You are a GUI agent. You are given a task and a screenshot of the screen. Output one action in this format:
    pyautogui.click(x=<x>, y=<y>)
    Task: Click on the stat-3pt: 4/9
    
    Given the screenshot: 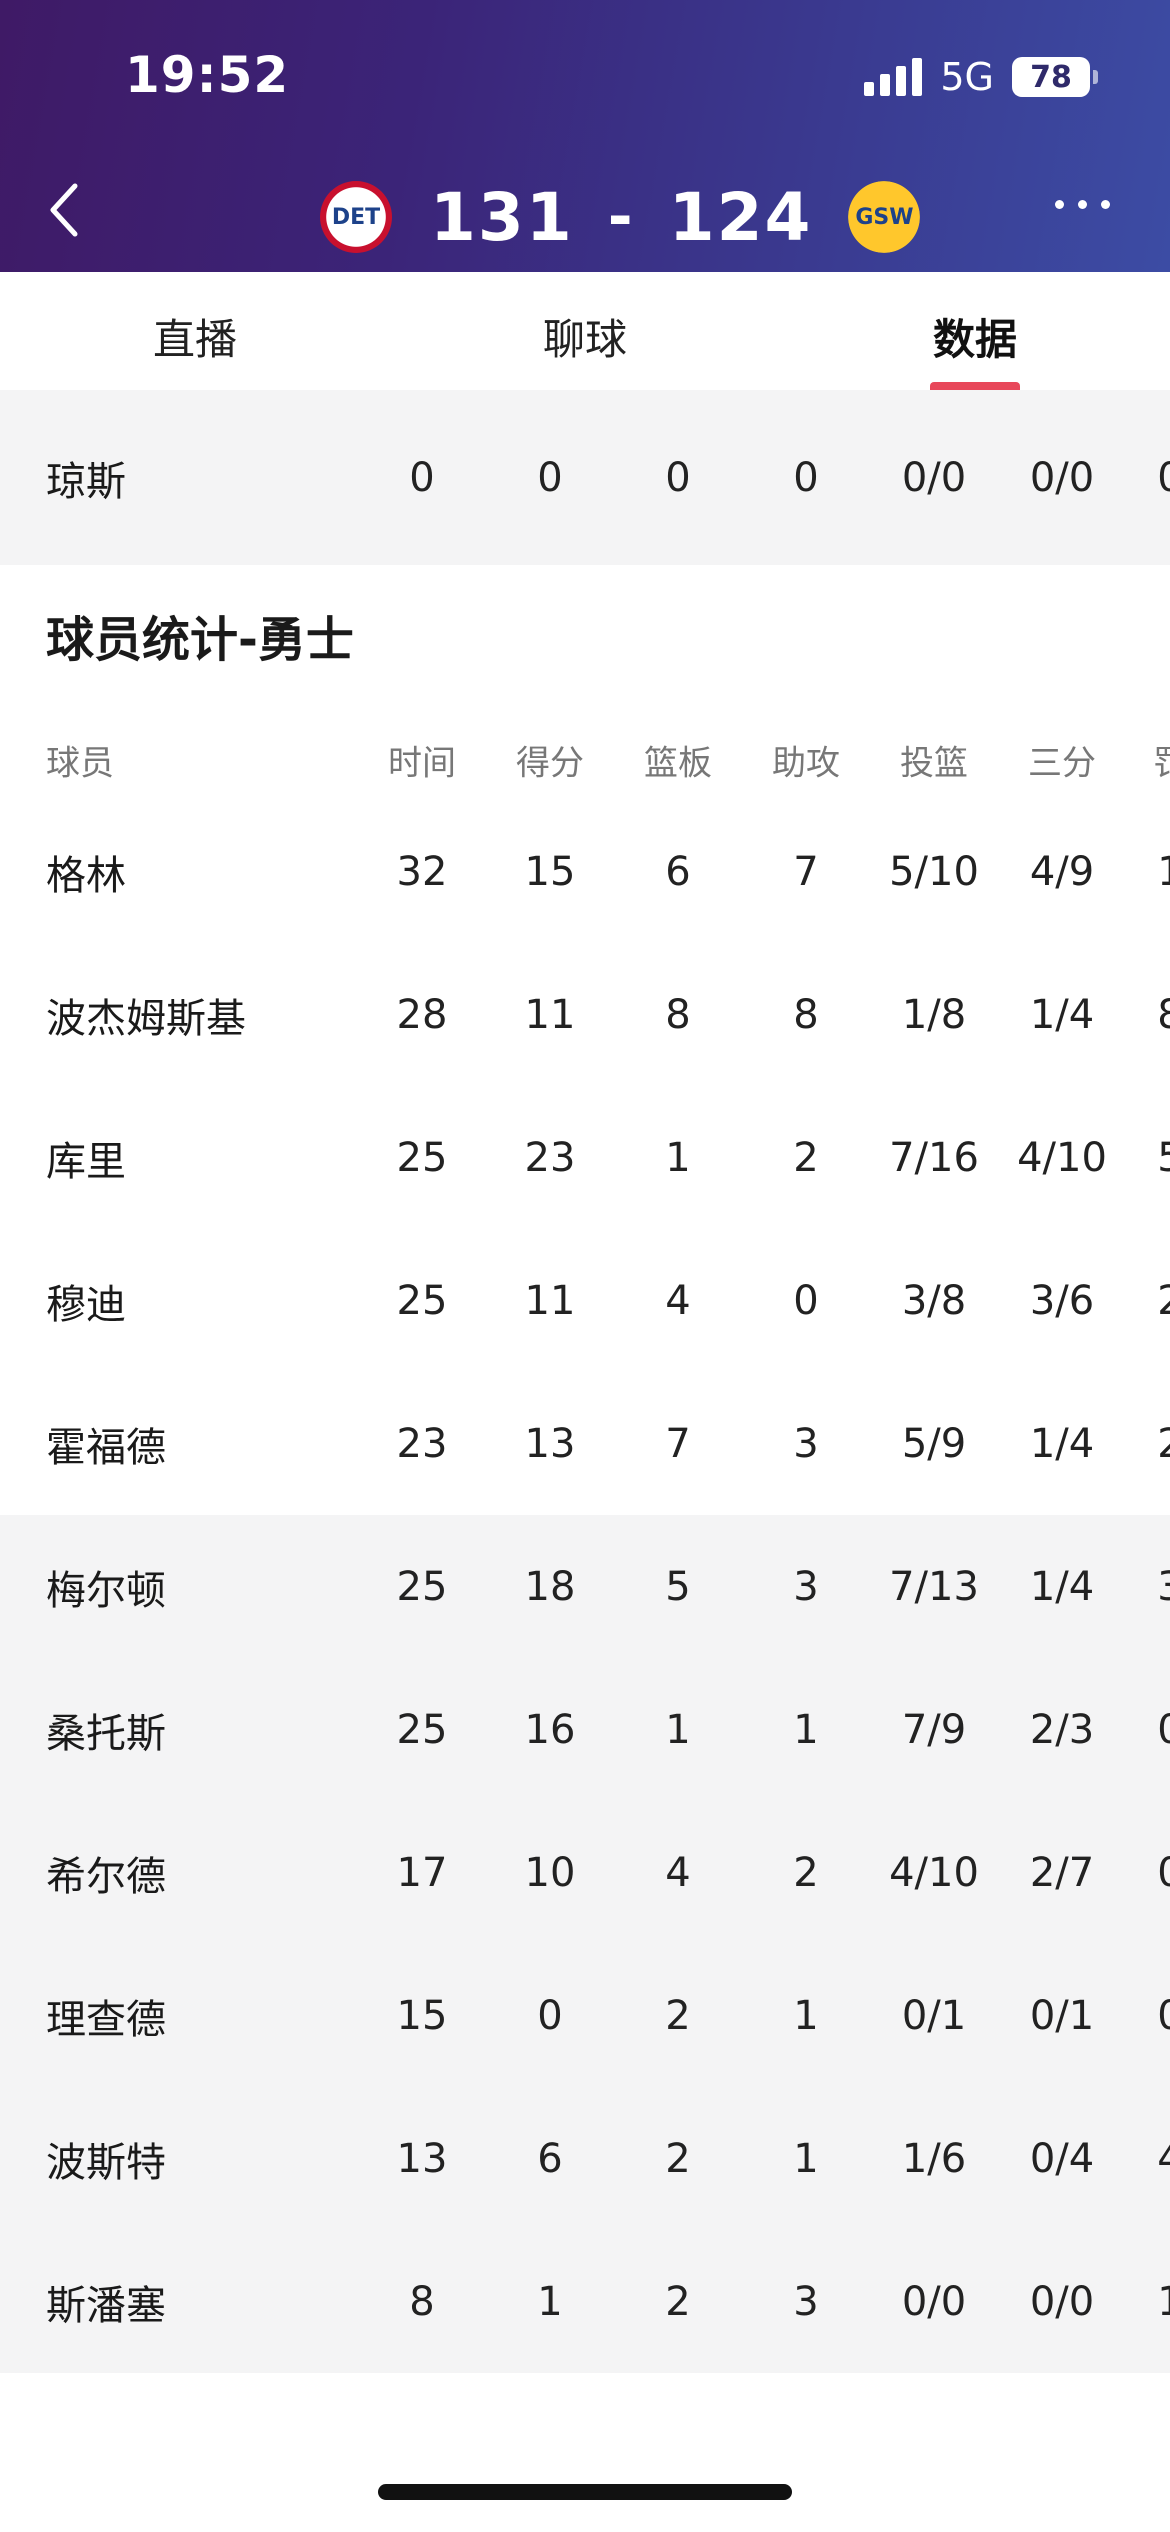 What is the action you would take?
    pyautogui.click(x=1062, y=871)
    